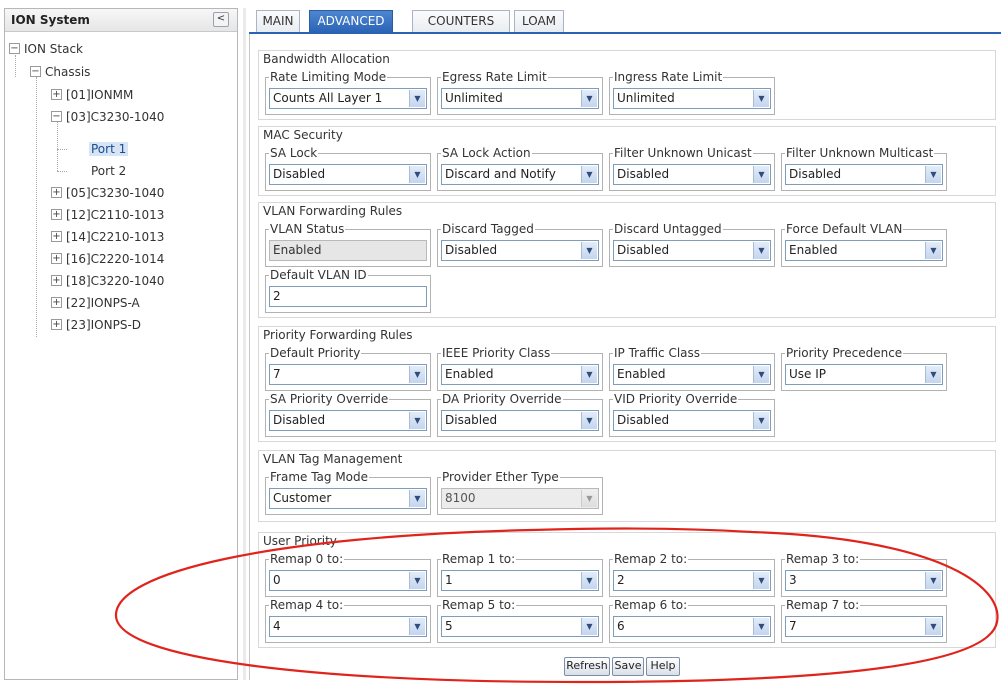 The width and height of the screenshot is (1003, 684). I want to click on tree-item-ionmm: + [01]IONMM, so click(92, 95).